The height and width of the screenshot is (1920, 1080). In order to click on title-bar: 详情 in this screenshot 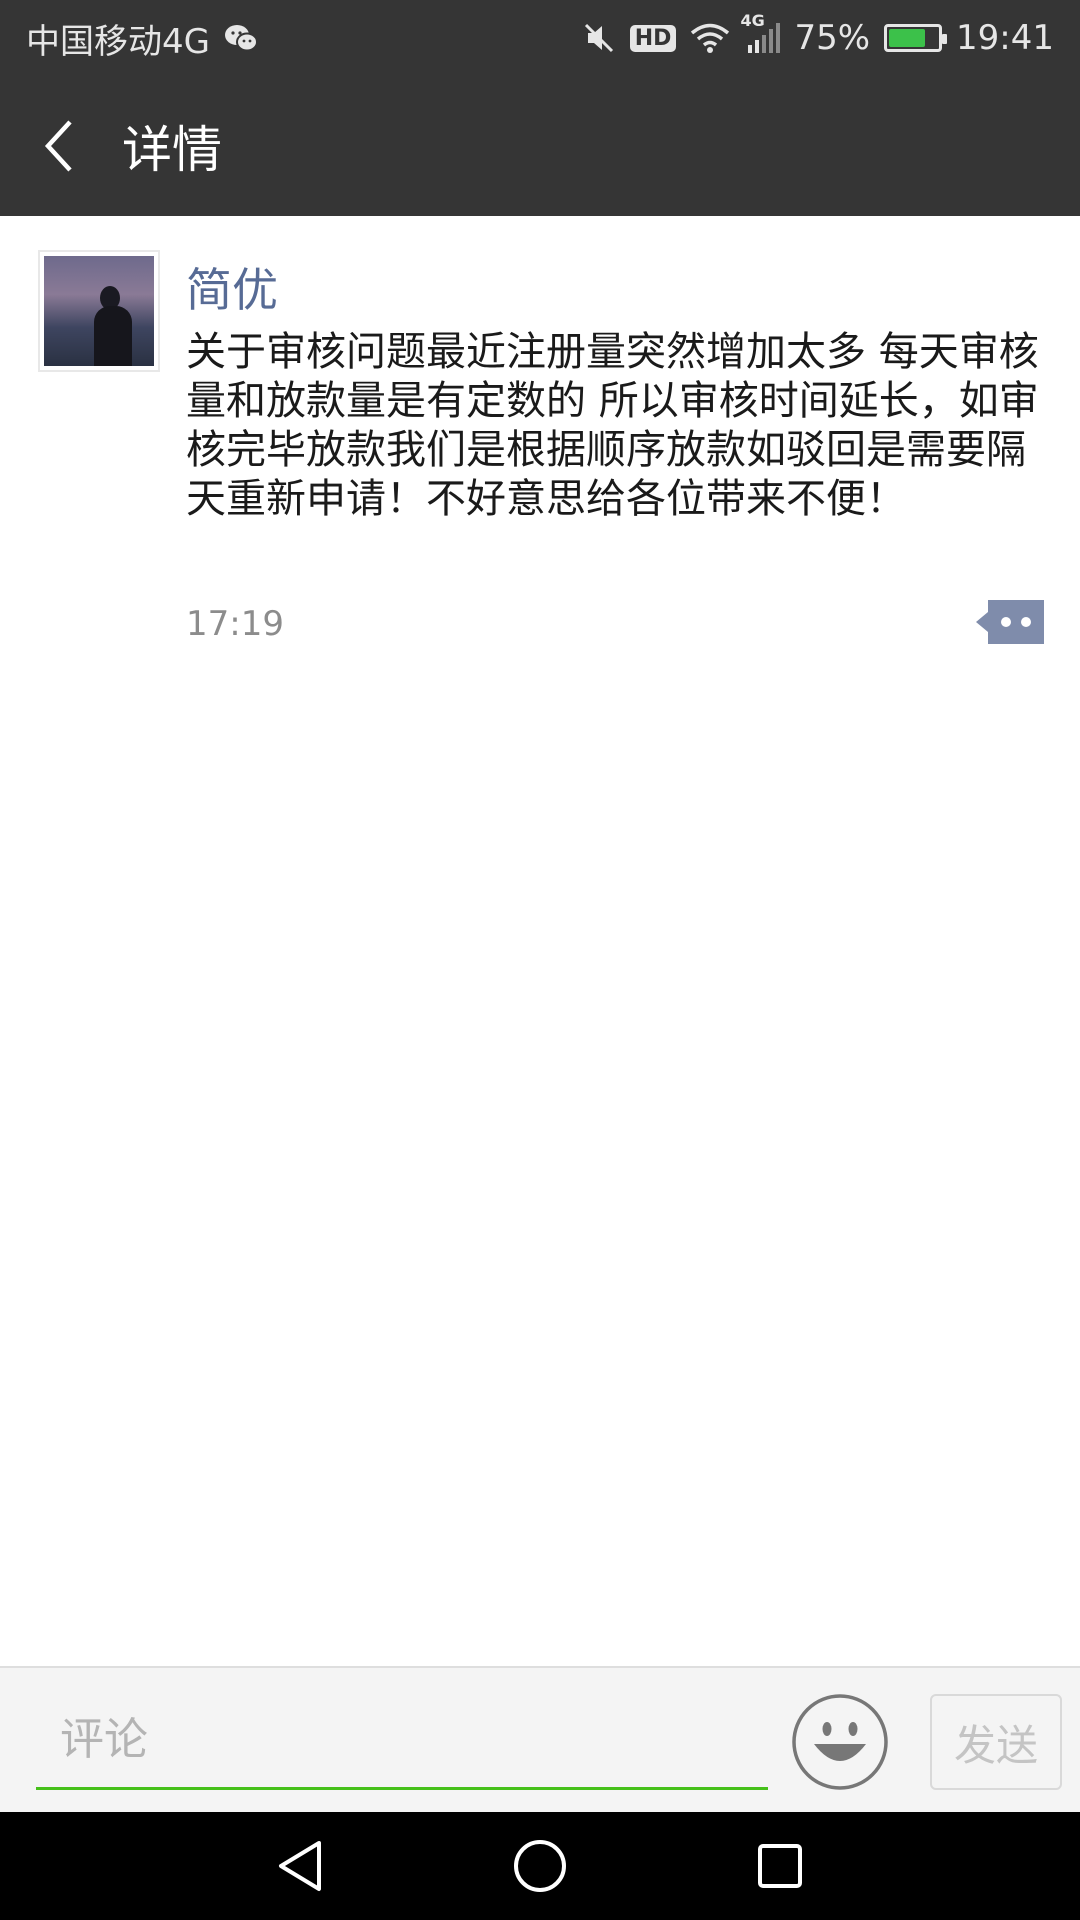, I will do `click(540, 146)`.